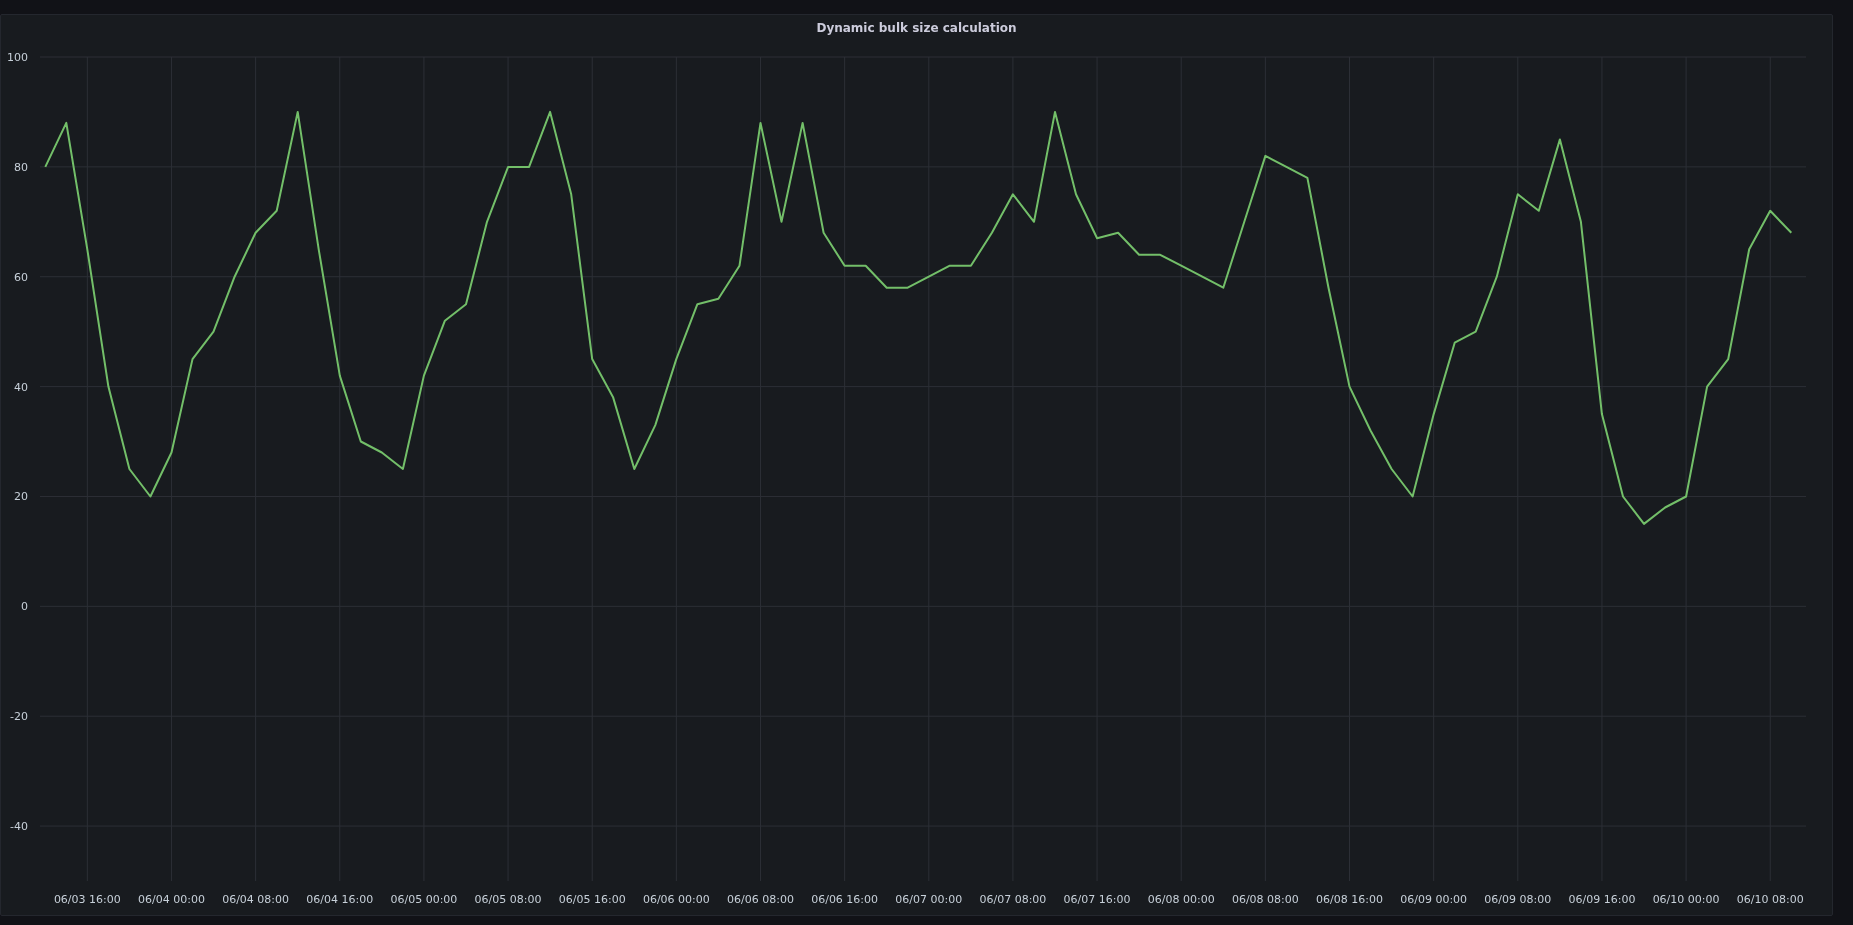 The image size is (1853, 925). I want to click on axis-tick-label: 06/06 08:00, so click(760, 899).